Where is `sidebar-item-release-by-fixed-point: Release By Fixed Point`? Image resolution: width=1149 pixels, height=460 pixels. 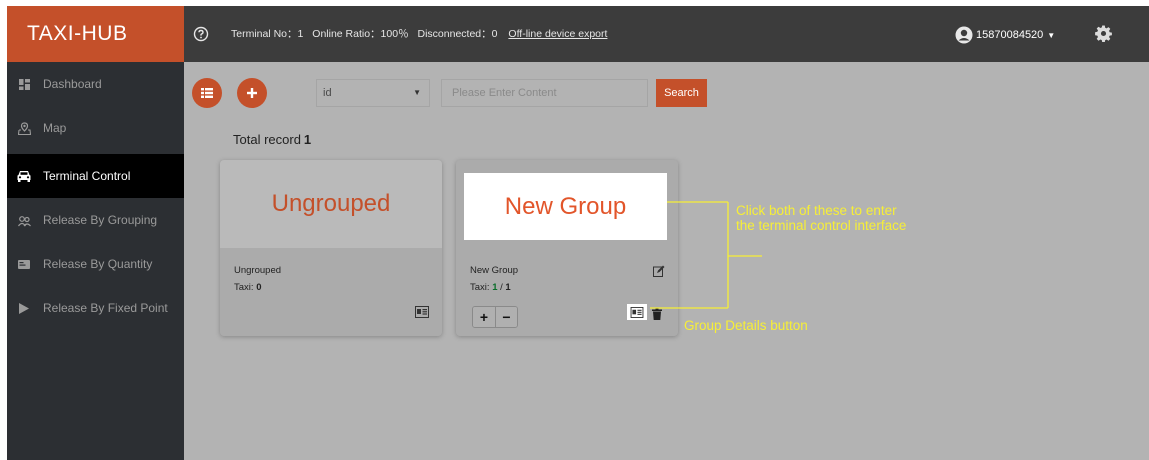
sidebar-item-release-by-fixed-point: Release By Fixed Point is located at coordinates (95, 308).